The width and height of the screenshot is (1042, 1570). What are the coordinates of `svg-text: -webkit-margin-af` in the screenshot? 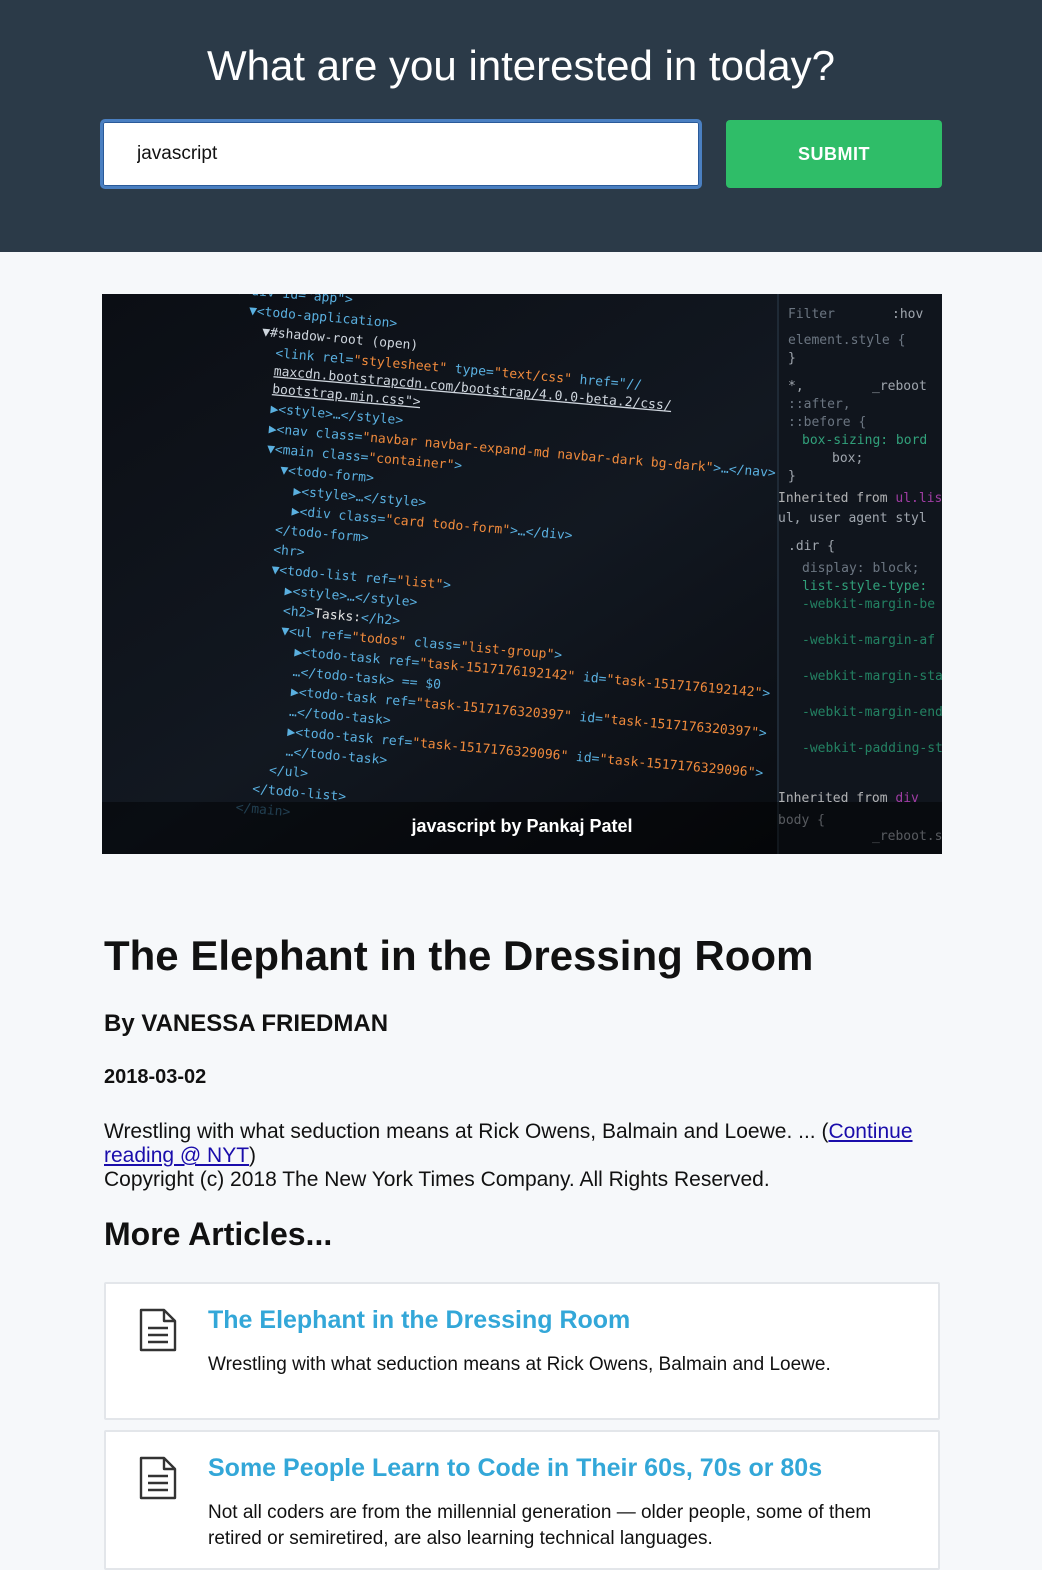 It's located at (868, 640).